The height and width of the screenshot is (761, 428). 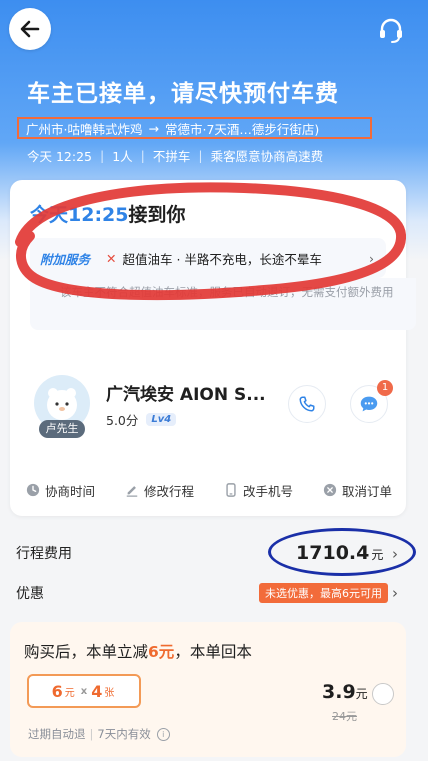 What do you see at coordinates (30, 594) in the screenshot?
I see `discount-label: 优惠` at bounding box center [30, 594].